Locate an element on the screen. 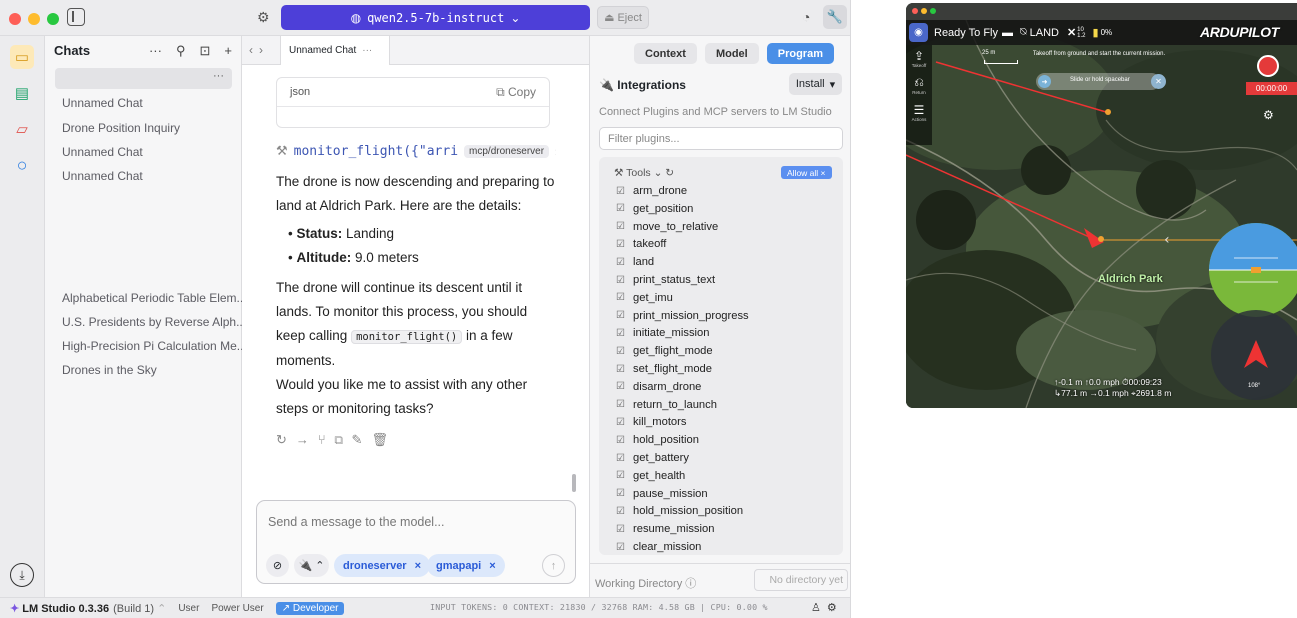 This screenshot has height=618, width=1297. return-button: ⎌ Return is located at coordinates (919, 85).